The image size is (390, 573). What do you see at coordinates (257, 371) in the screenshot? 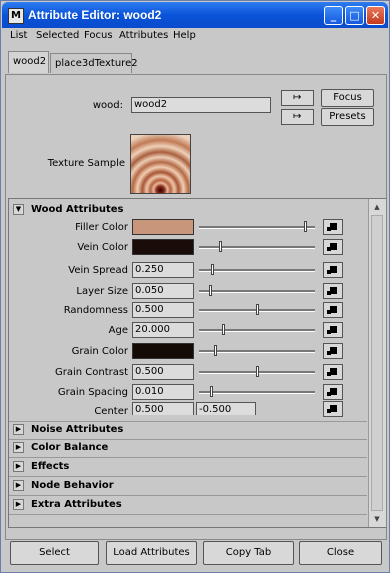
I see `grain-contrast-slider-thumb` at bounding box center [257, 371].